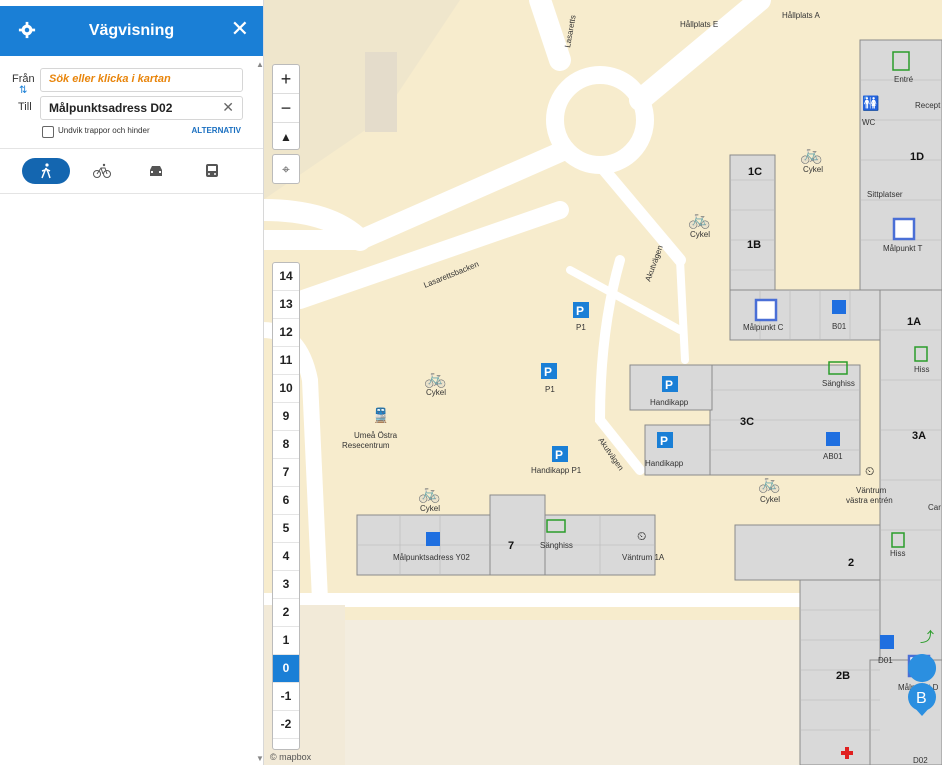  Describe the element at coordinates (260, 758) in the screenshot. I see `scroll-down-icon: ▼` at that location.